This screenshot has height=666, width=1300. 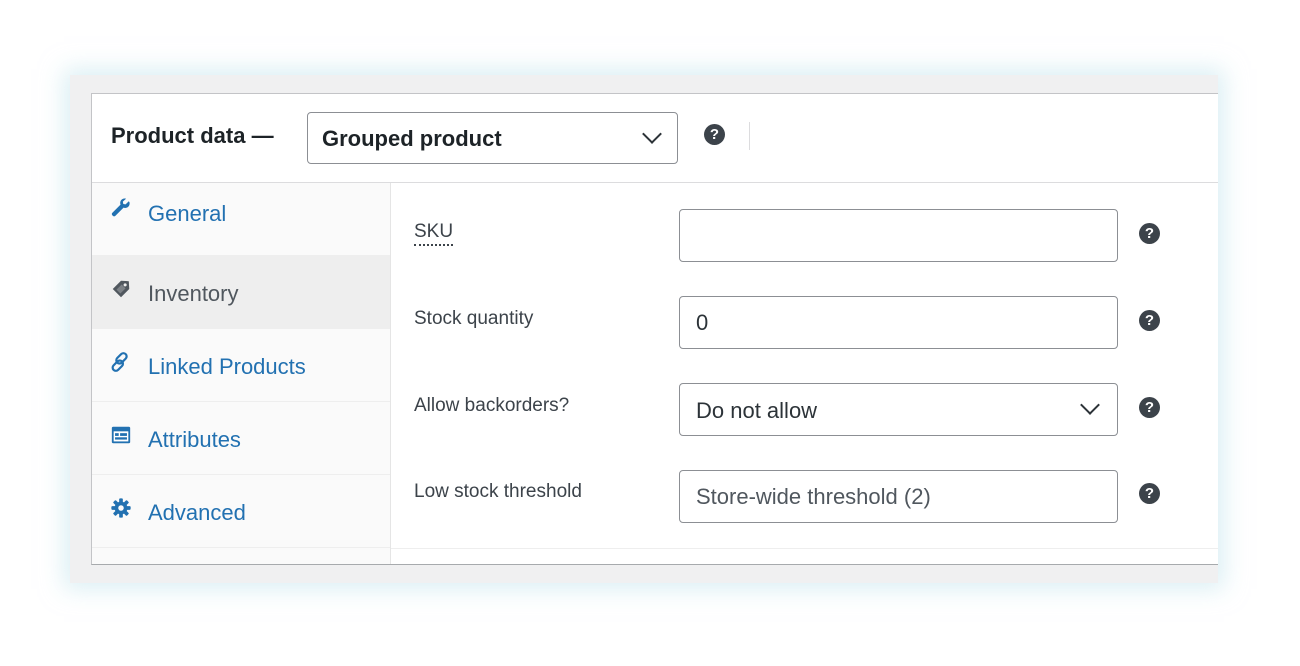 I want to click on tab-label: Attributes, so click(x=194, y=439).